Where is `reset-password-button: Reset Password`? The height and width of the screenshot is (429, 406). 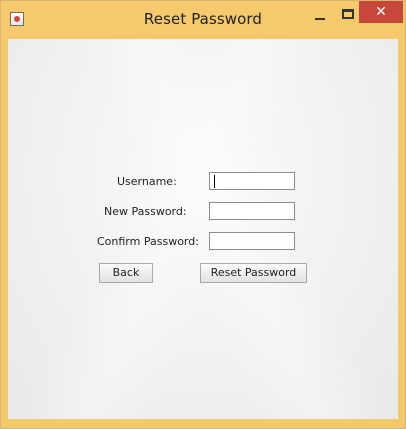 reset-password-button: Reset Password is located at coordinates (253, 273).